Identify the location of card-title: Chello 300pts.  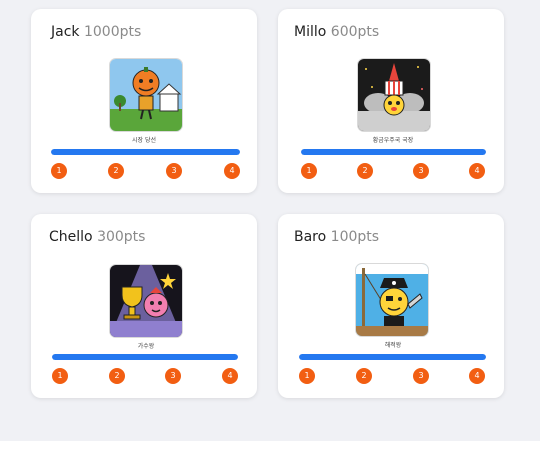
(97, 237).